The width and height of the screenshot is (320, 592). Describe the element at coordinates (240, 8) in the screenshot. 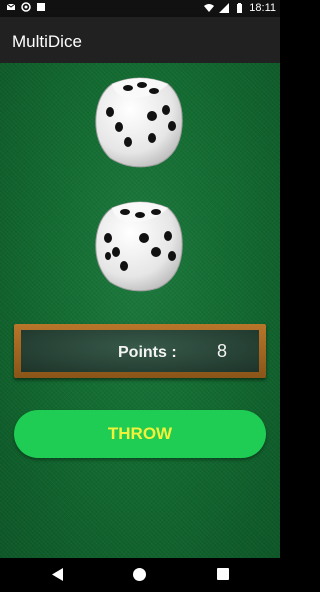

I see `battery-icon` at that location.